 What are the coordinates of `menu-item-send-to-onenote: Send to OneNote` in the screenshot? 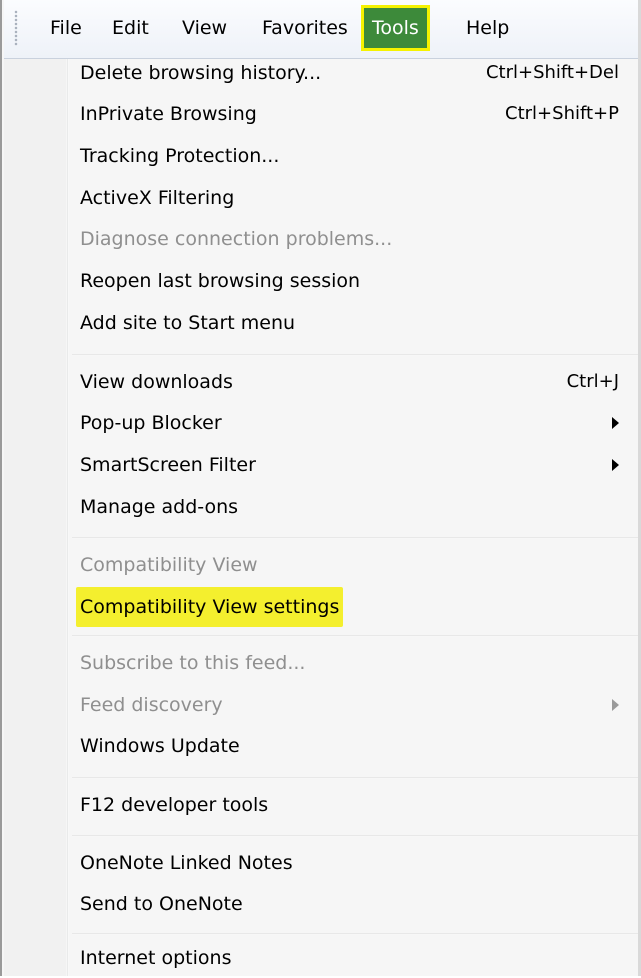 It's located at (161, 904).